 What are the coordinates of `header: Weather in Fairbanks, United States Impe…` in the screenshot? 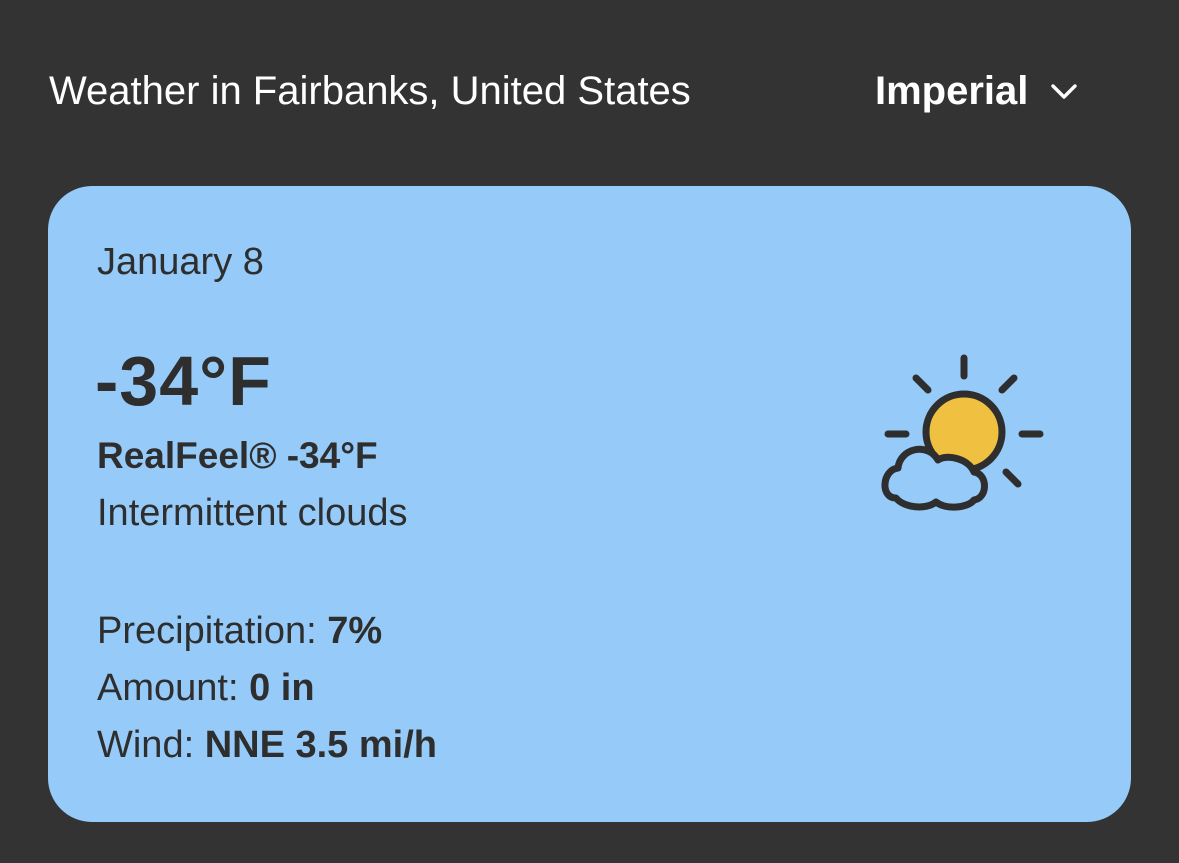 It's located at (590, 91).